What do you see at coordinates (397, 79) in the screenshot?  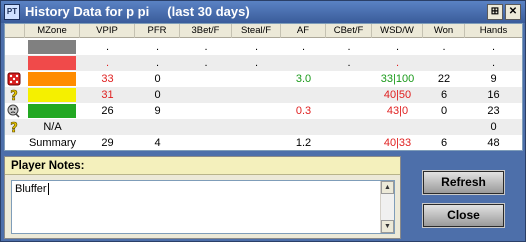 I see `cell-wsd: 33|100` at bounding box center [397, 79].